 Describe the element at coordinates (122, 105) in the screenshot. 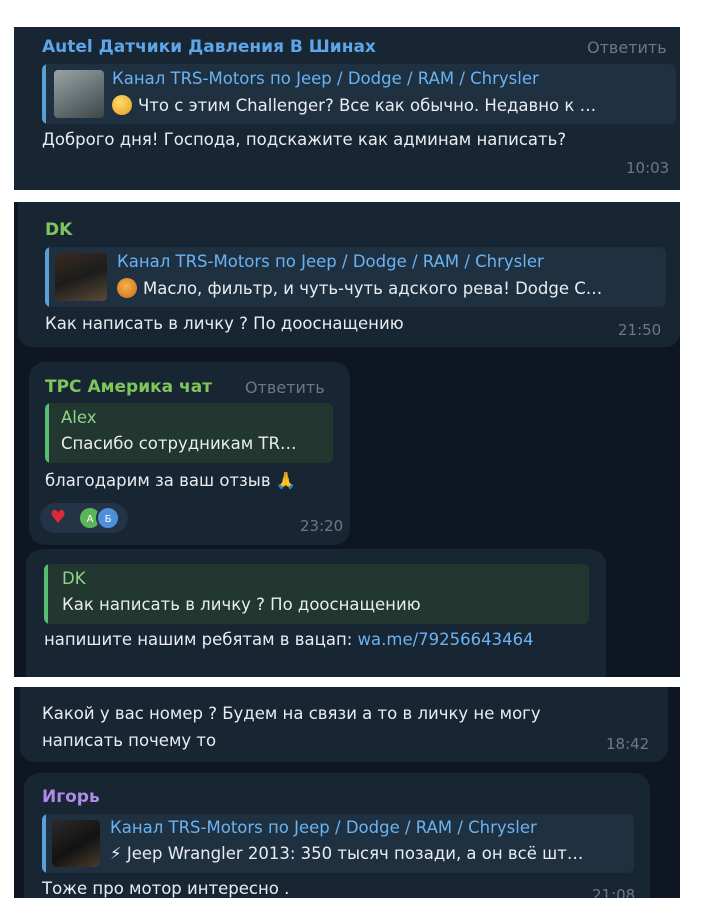

I see `thinking-face-icon` at that location.